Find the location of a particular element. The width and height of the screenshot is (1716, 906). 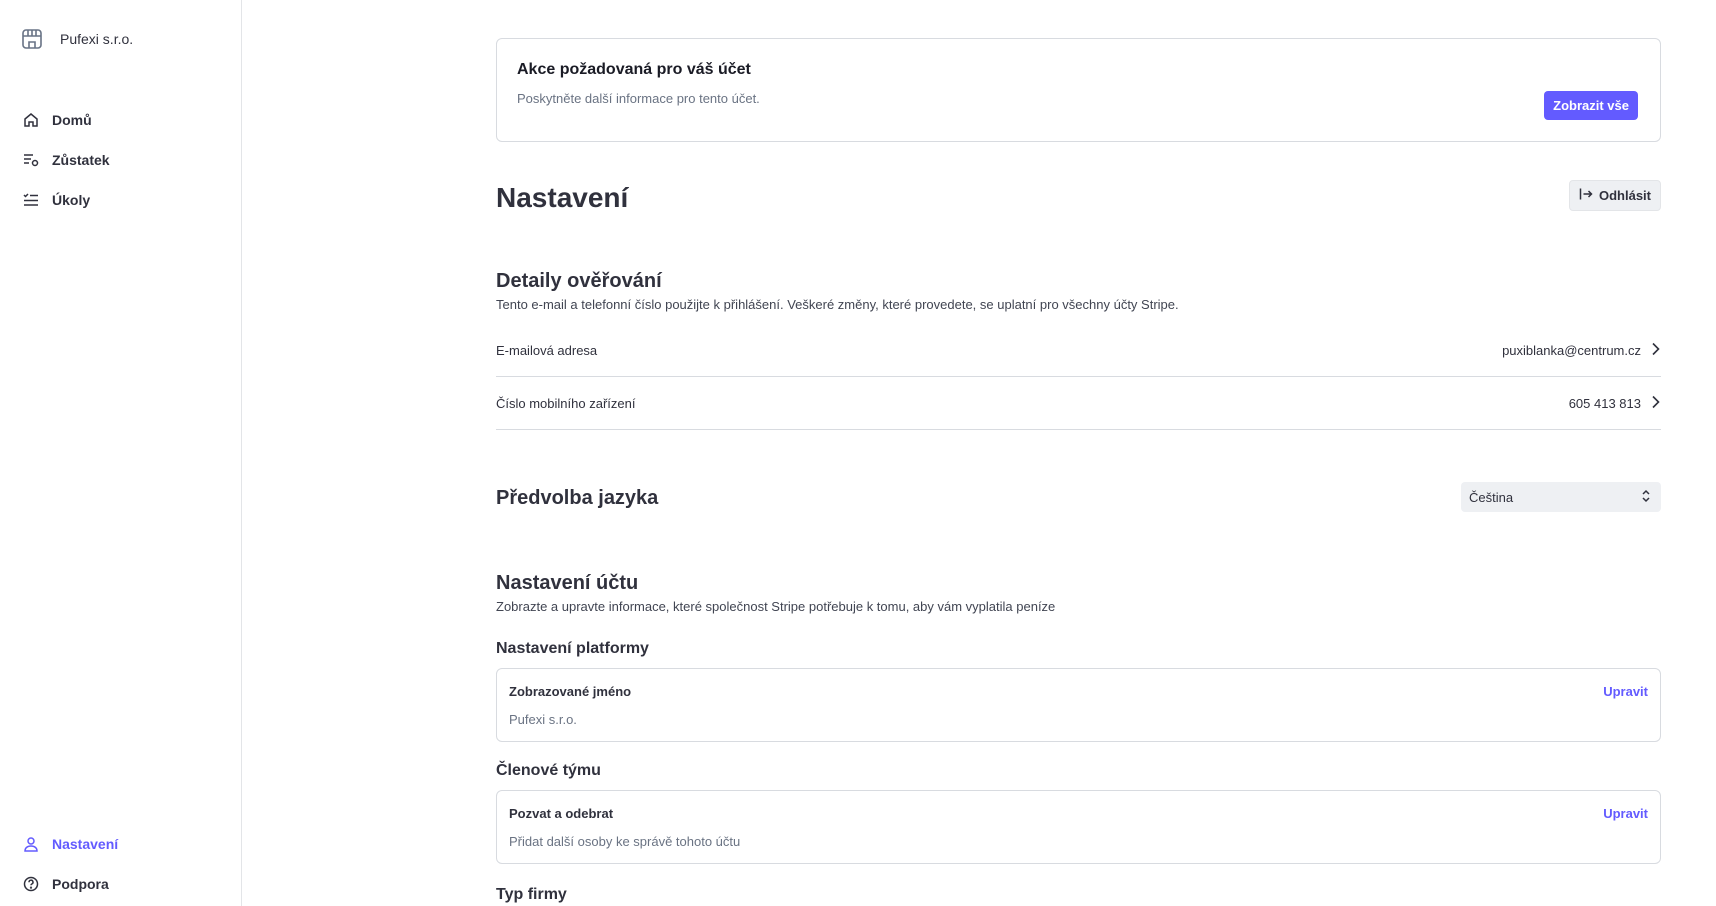

sidebar-item-tasks: Úkoly is located at coordinates (66, 200).